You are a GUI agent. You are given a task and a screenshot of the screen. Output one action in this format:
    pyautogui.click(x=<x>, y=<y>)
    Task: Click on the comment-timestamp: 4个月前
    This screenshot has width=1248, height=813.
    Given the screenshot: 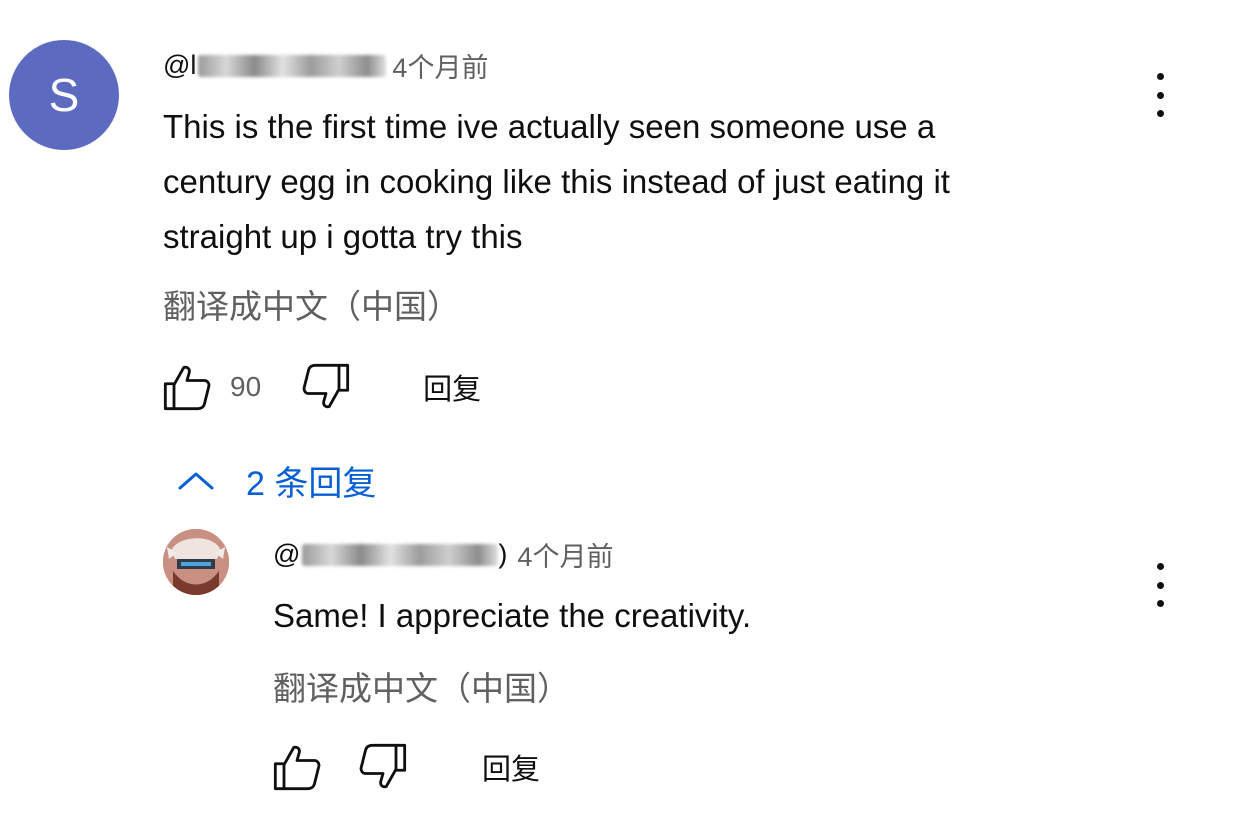 What is the action you would take?
    pyautogui.click(x=440, y=65)
    